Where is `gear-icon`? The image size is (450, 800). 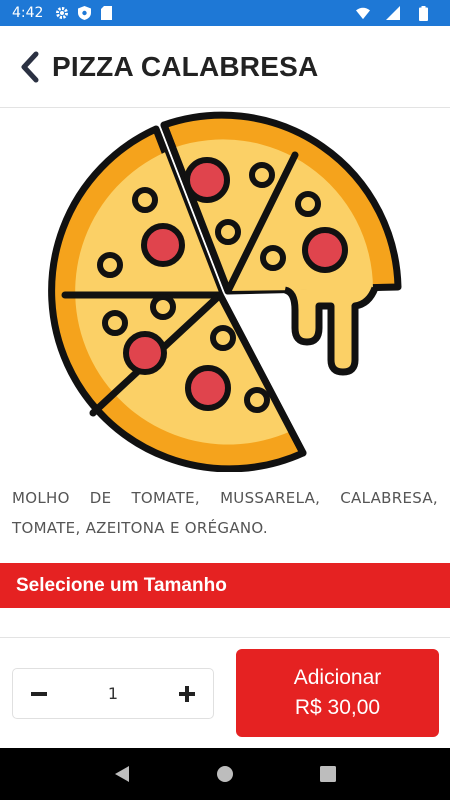
gear-icon is located at coordinates (62, 13).